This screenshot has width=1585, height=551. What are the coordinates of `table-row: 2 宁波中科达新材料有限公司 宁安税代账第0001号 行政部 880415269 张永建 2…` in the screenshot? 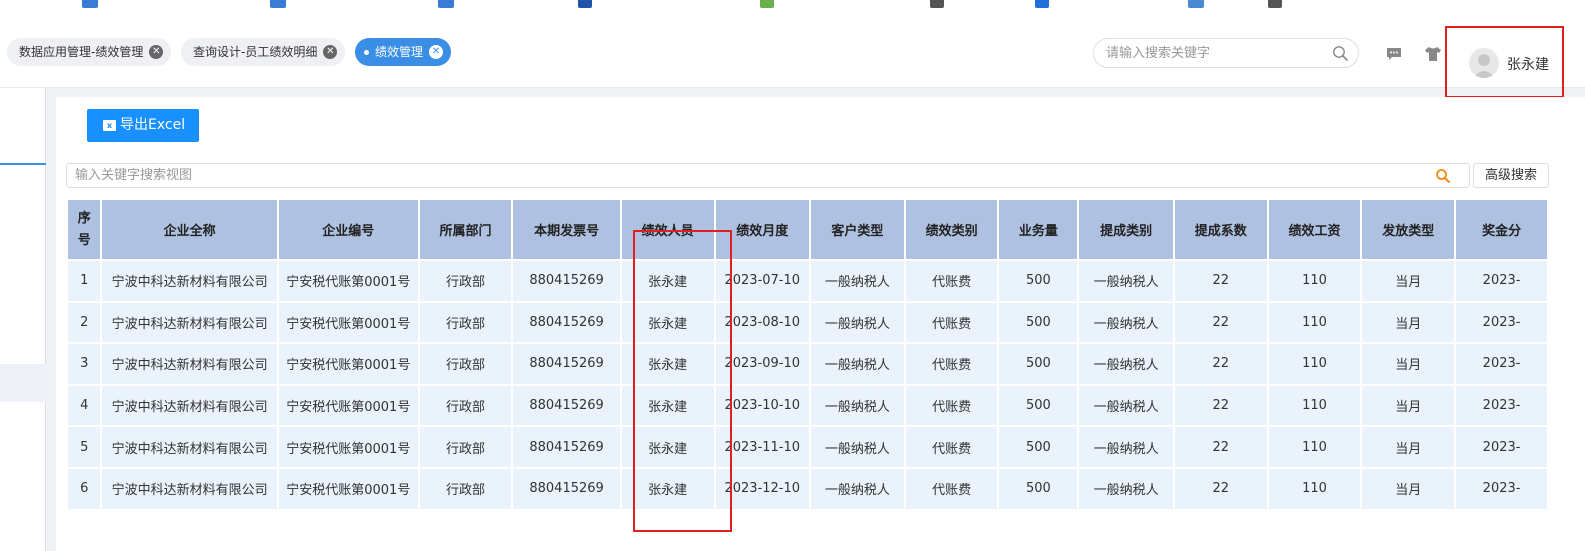 It's located at (807, 322).